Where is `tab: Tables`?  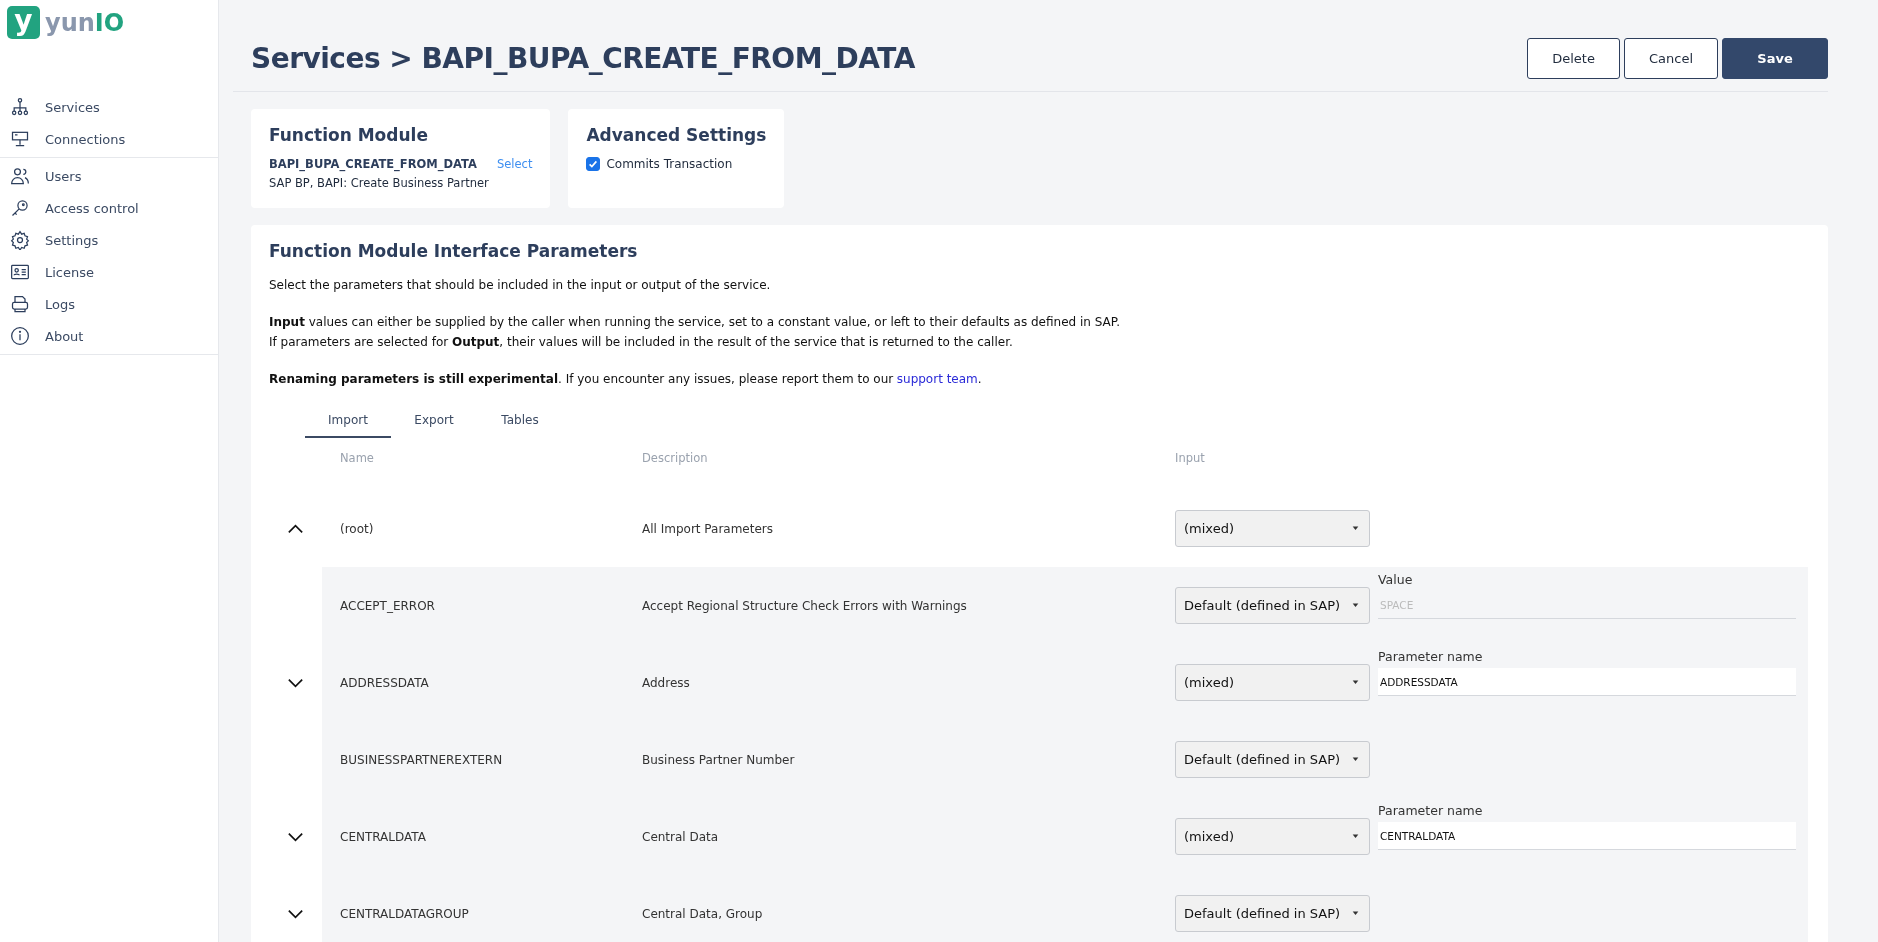 tab: Tables is located at coordinates (520, 422).